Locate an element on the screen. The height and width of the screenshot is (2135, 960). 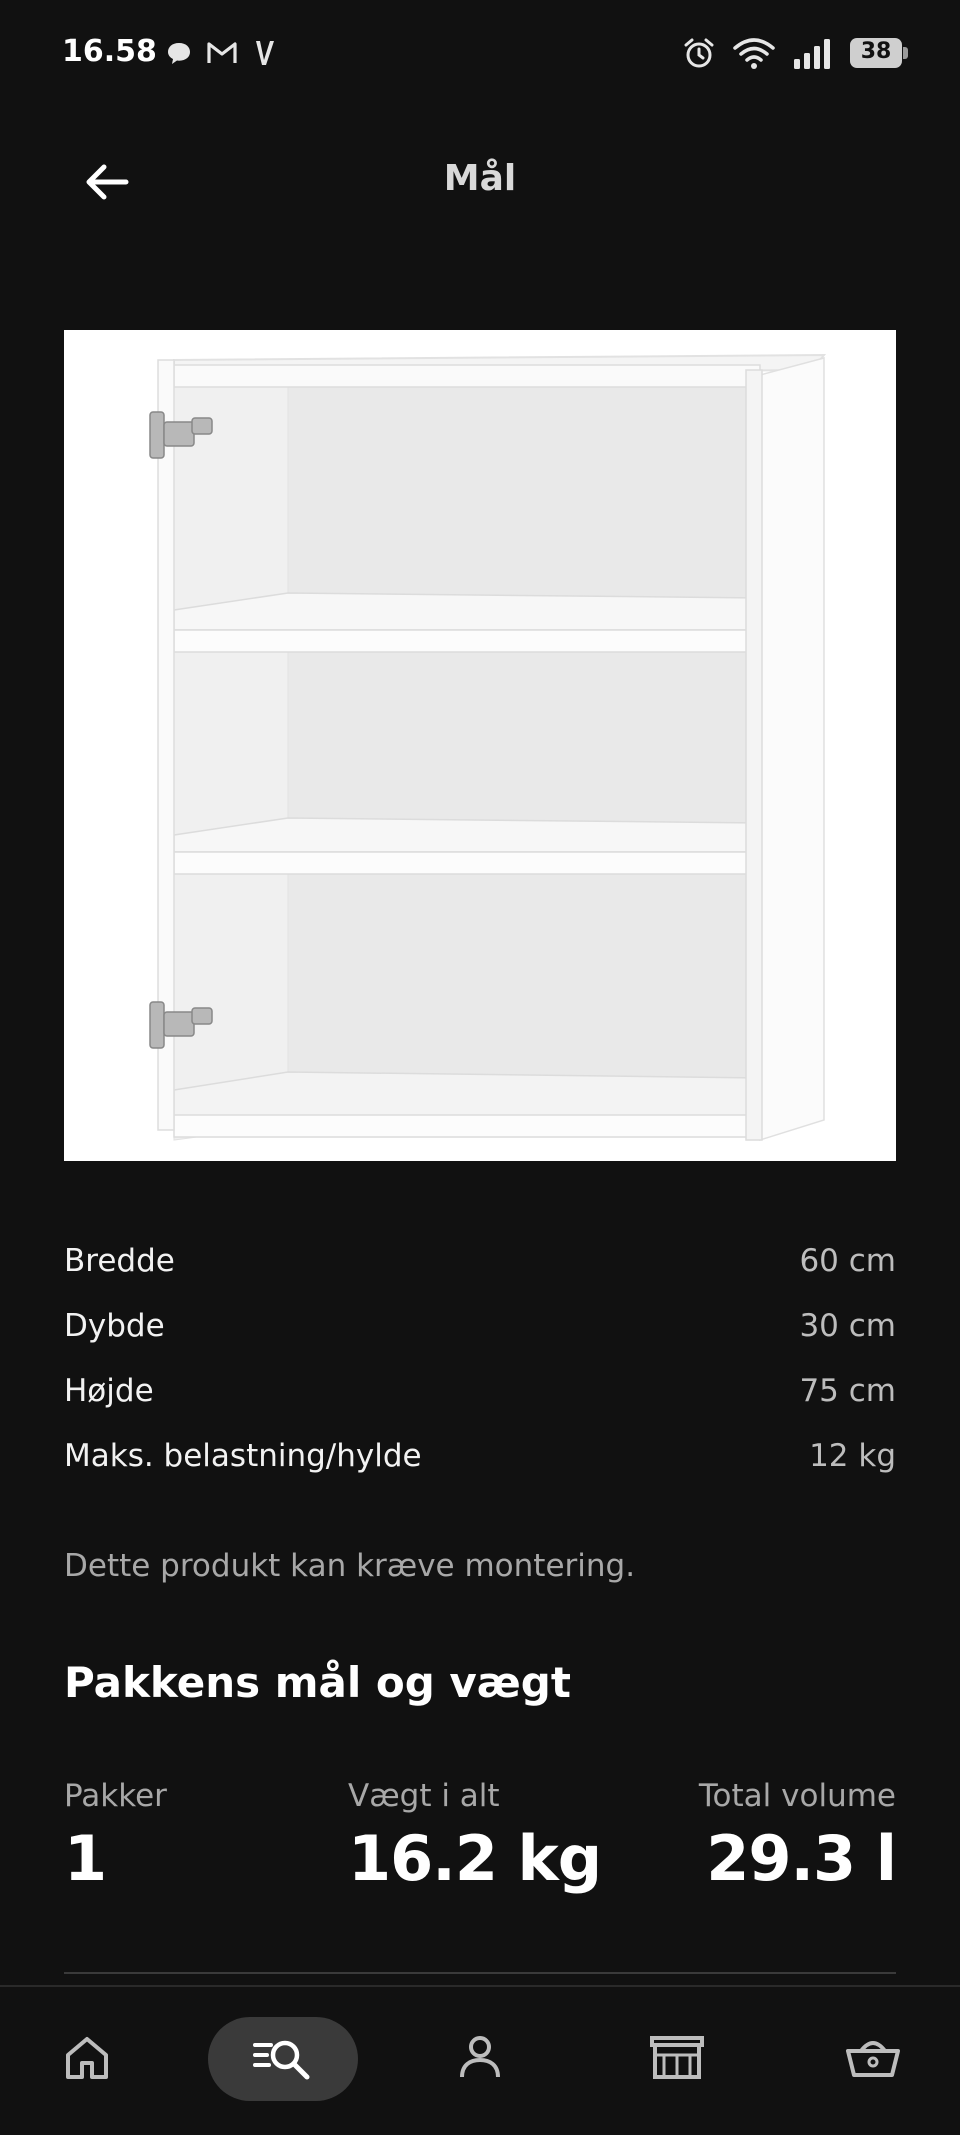
package-count-value: 1 is located at coordinates (85, 1858).